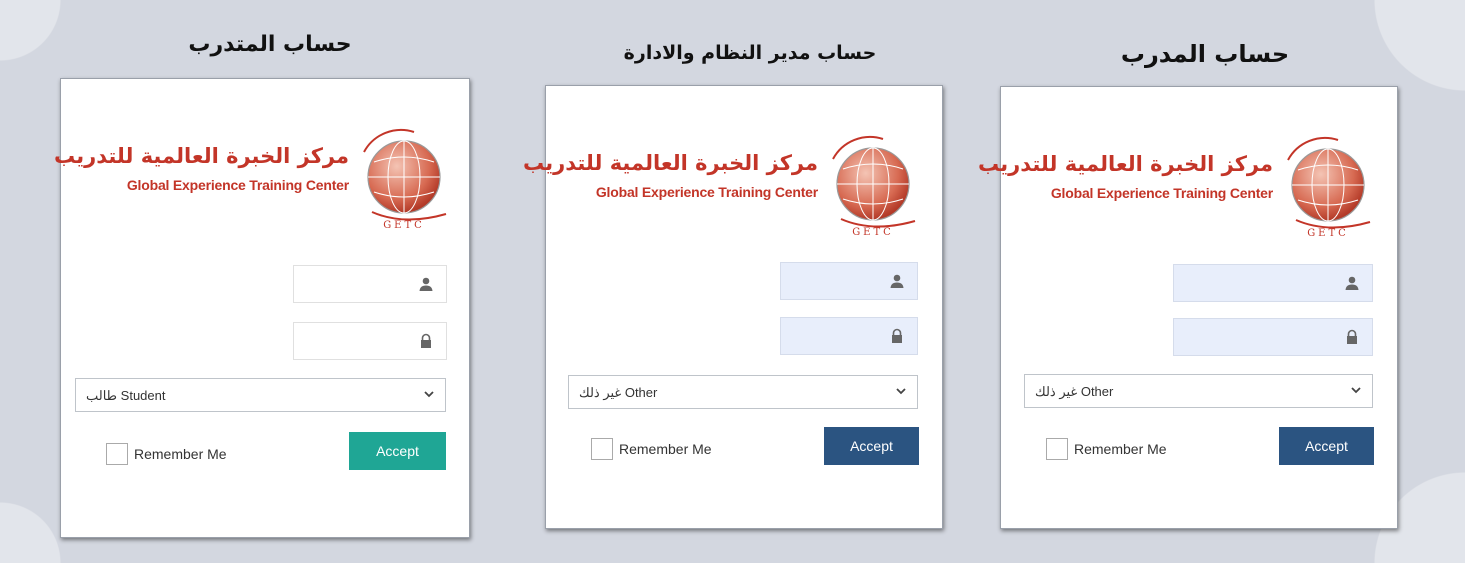 Image resolution: width=1465 pixels, height=563 pixels. Describe the element at coordinates (1205, 54) in the screenshot. I see `trainer-account-heading: حساب المدرب` at that location.